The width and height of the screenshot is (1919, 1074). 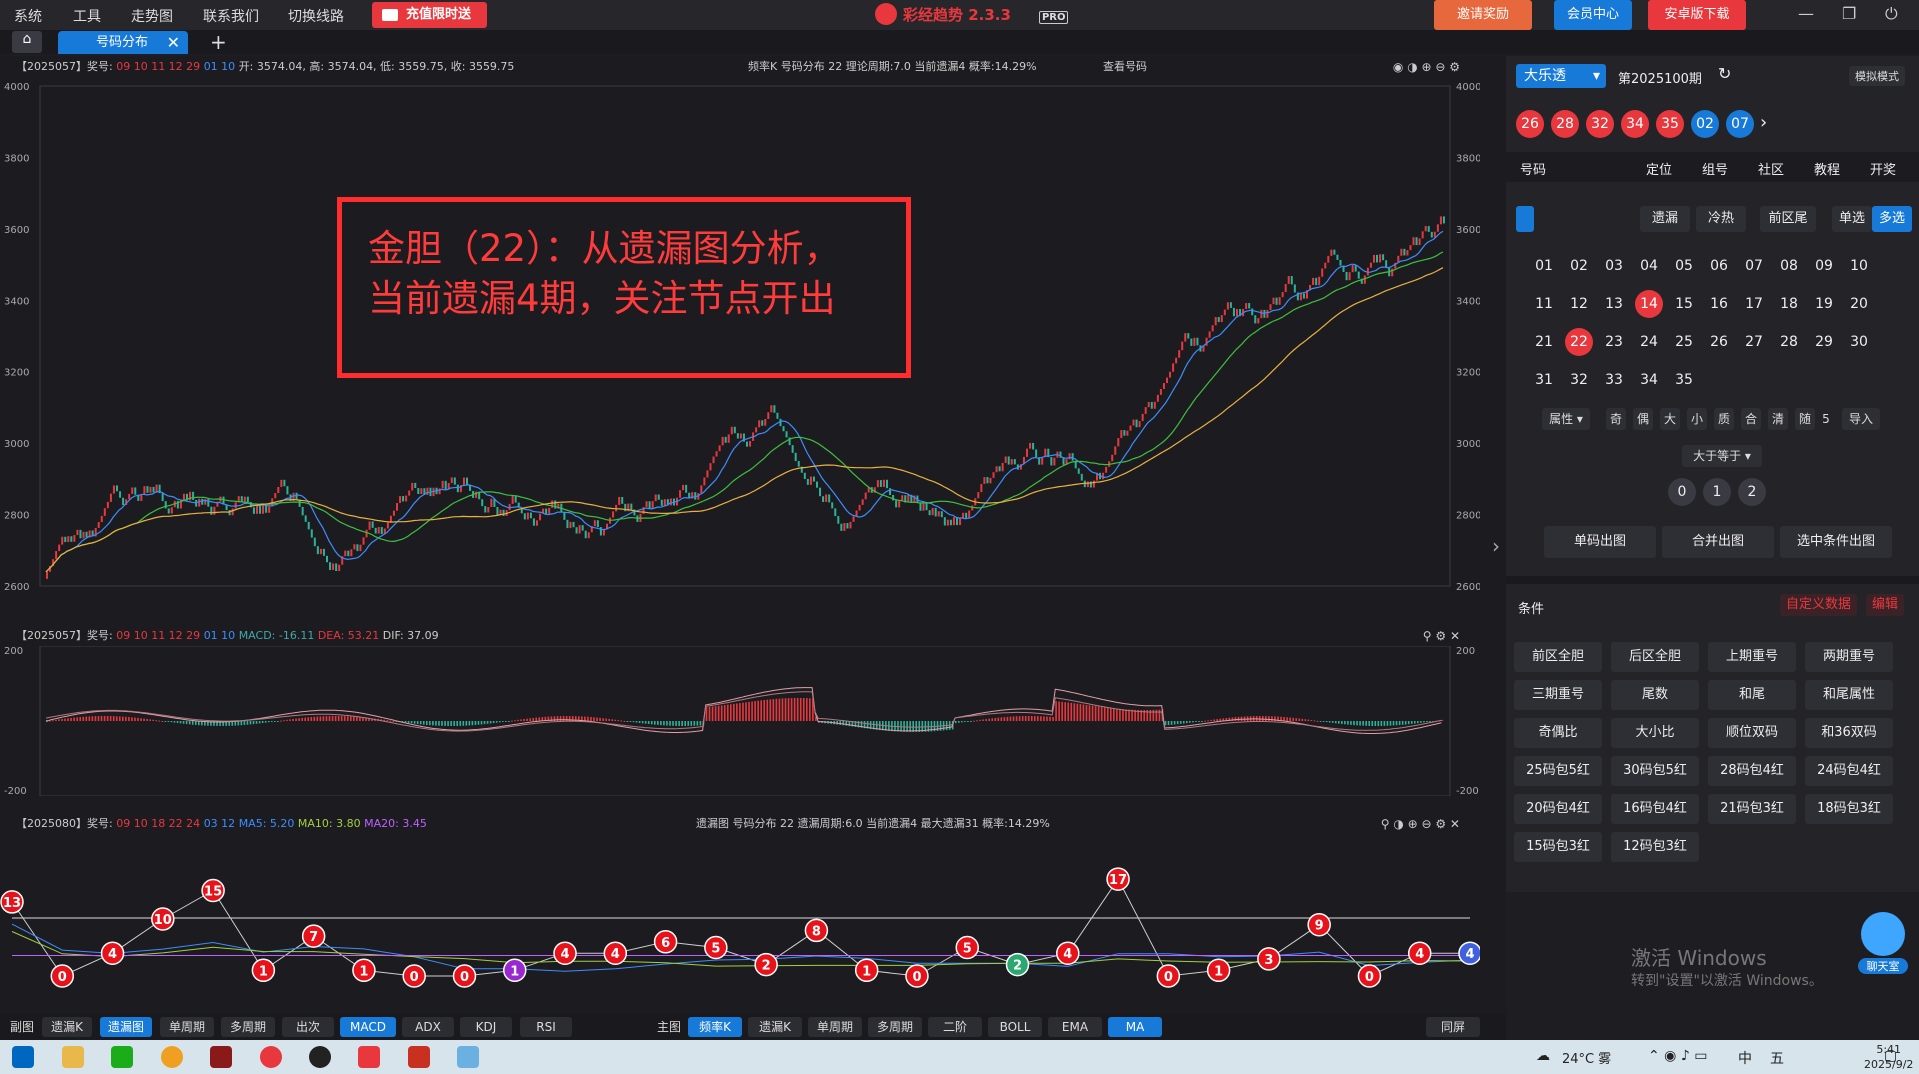 I want to click on minimize-icon: —, so click(x=1806, y=13).